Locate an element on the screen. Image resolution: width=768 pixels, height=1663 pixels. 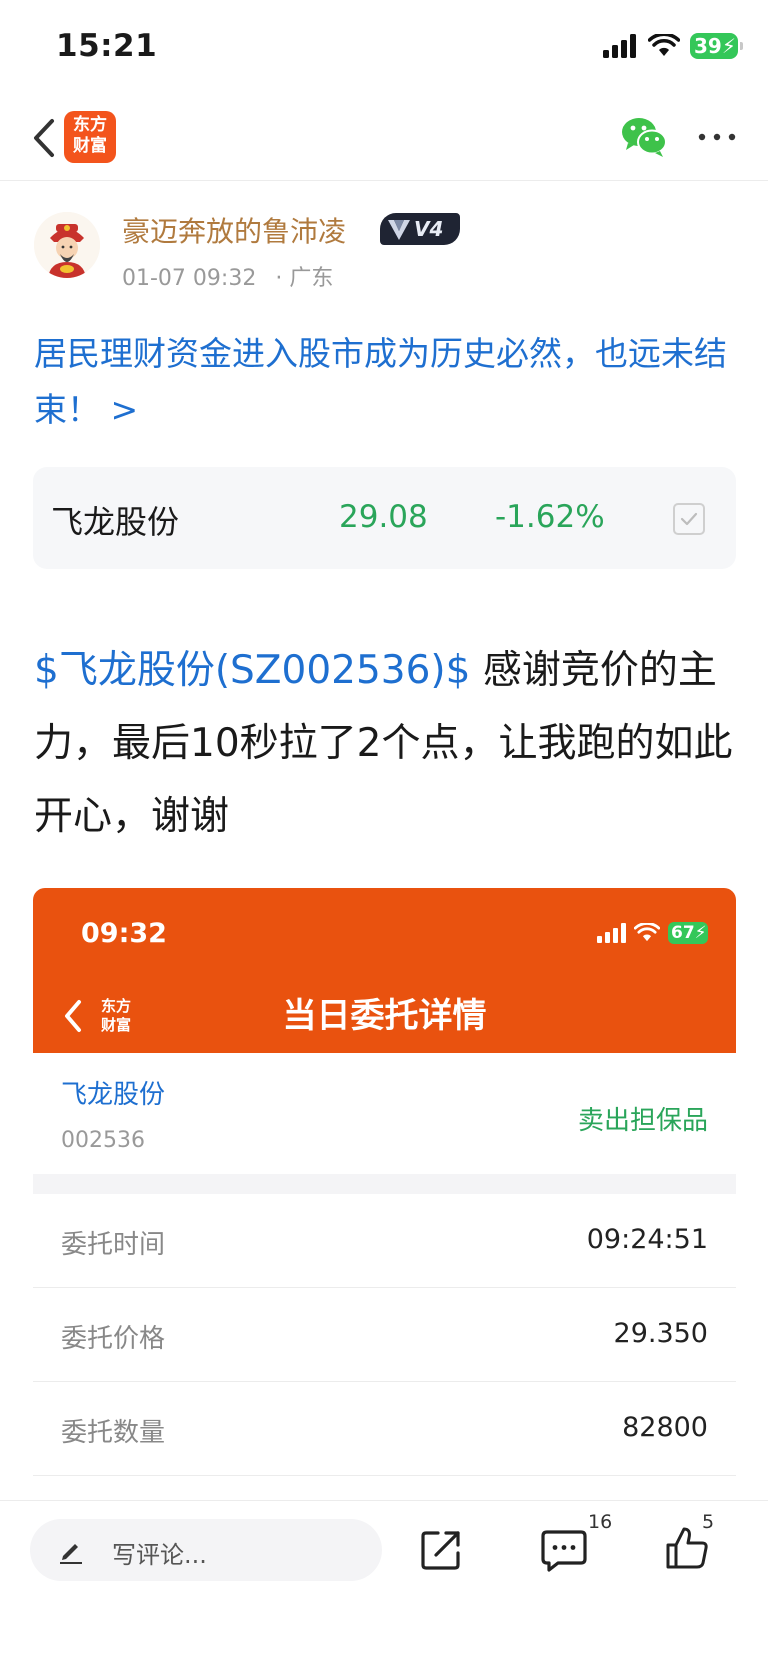
wechat-icon is located at coordinates (644, 137).